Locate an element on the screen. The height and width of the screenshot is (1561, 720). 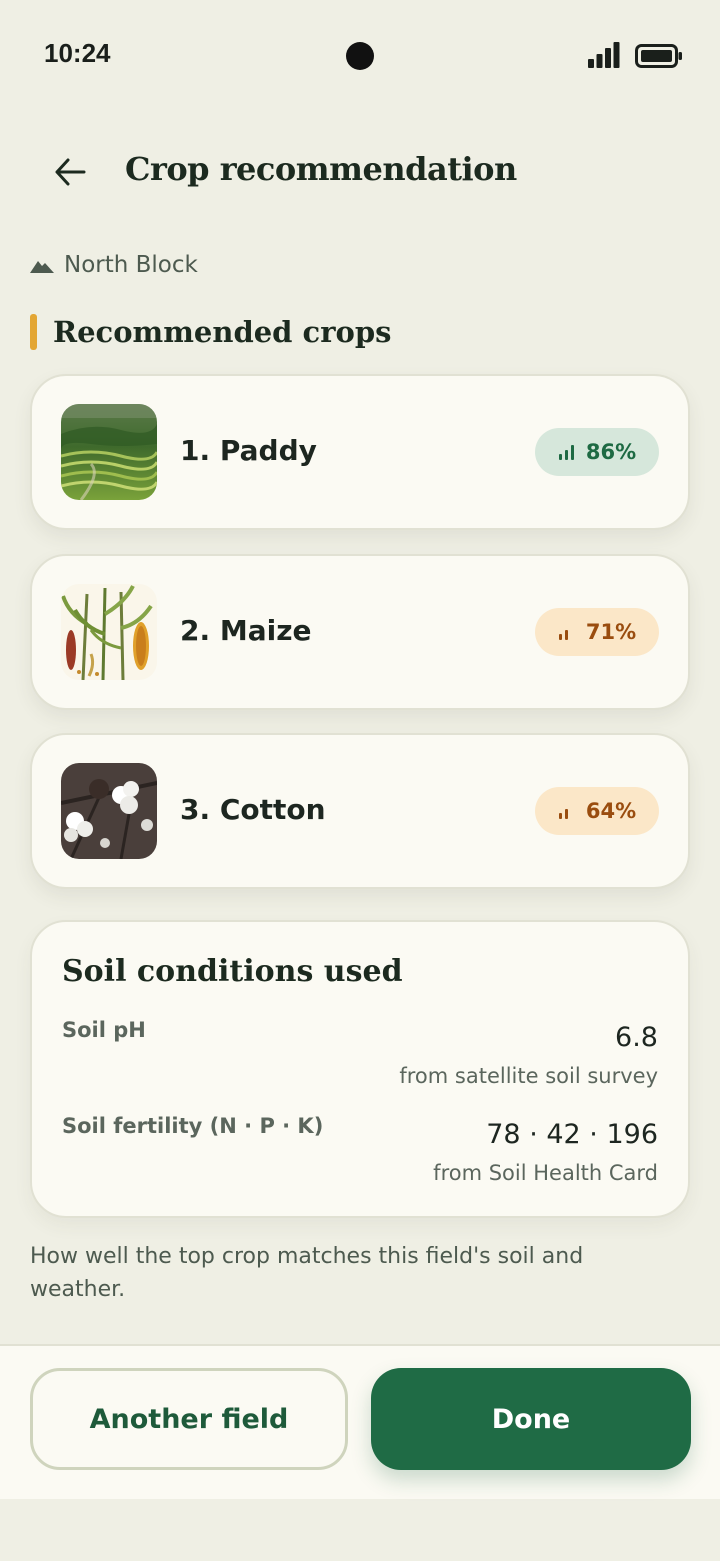
back-button is located at coordinates (70, 172).